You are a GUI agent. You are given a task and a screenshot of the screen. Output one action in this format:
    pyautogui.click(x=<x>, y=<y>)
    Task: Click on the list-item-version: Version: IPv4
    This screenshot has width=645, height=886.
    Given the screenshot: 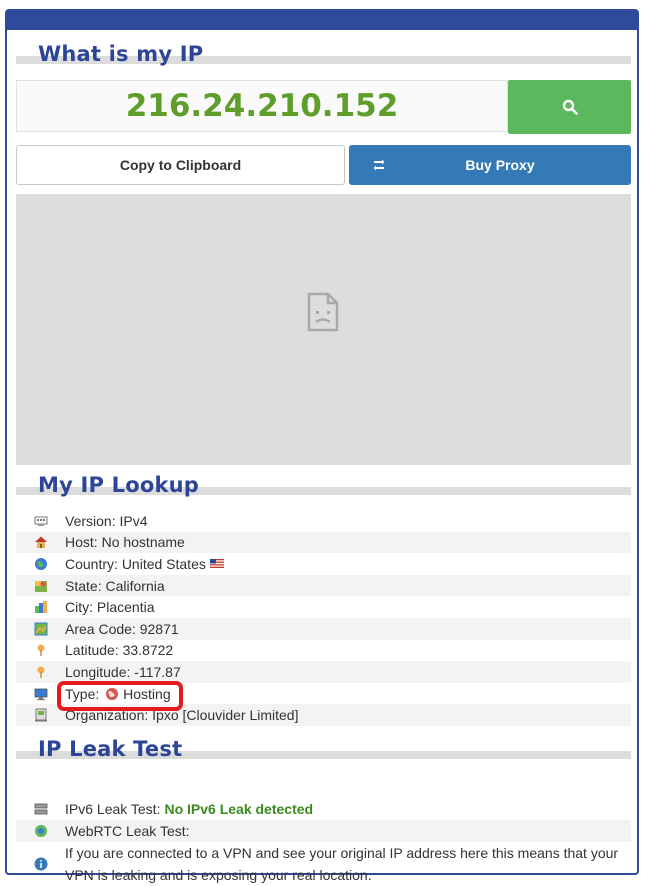 What is the action you would take?
    pyautogui.click(x=323, y=521)
    